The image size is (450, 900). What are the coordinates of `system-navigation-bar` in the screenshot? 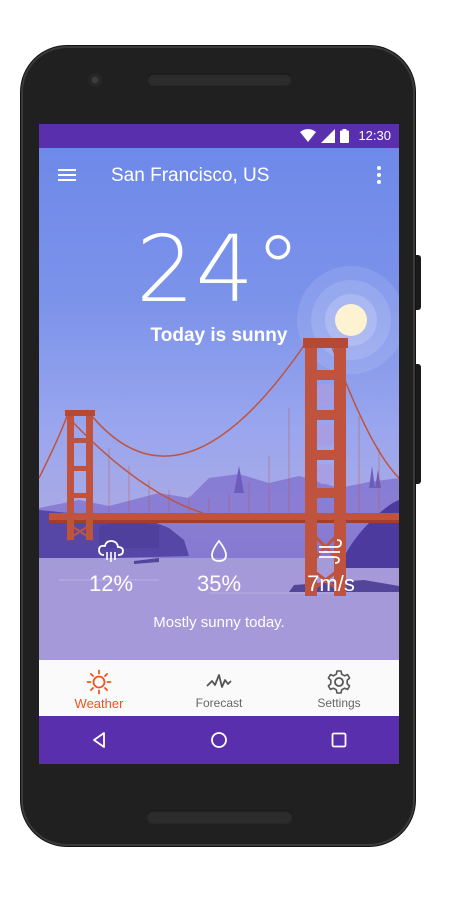 It's located at (219, 740).